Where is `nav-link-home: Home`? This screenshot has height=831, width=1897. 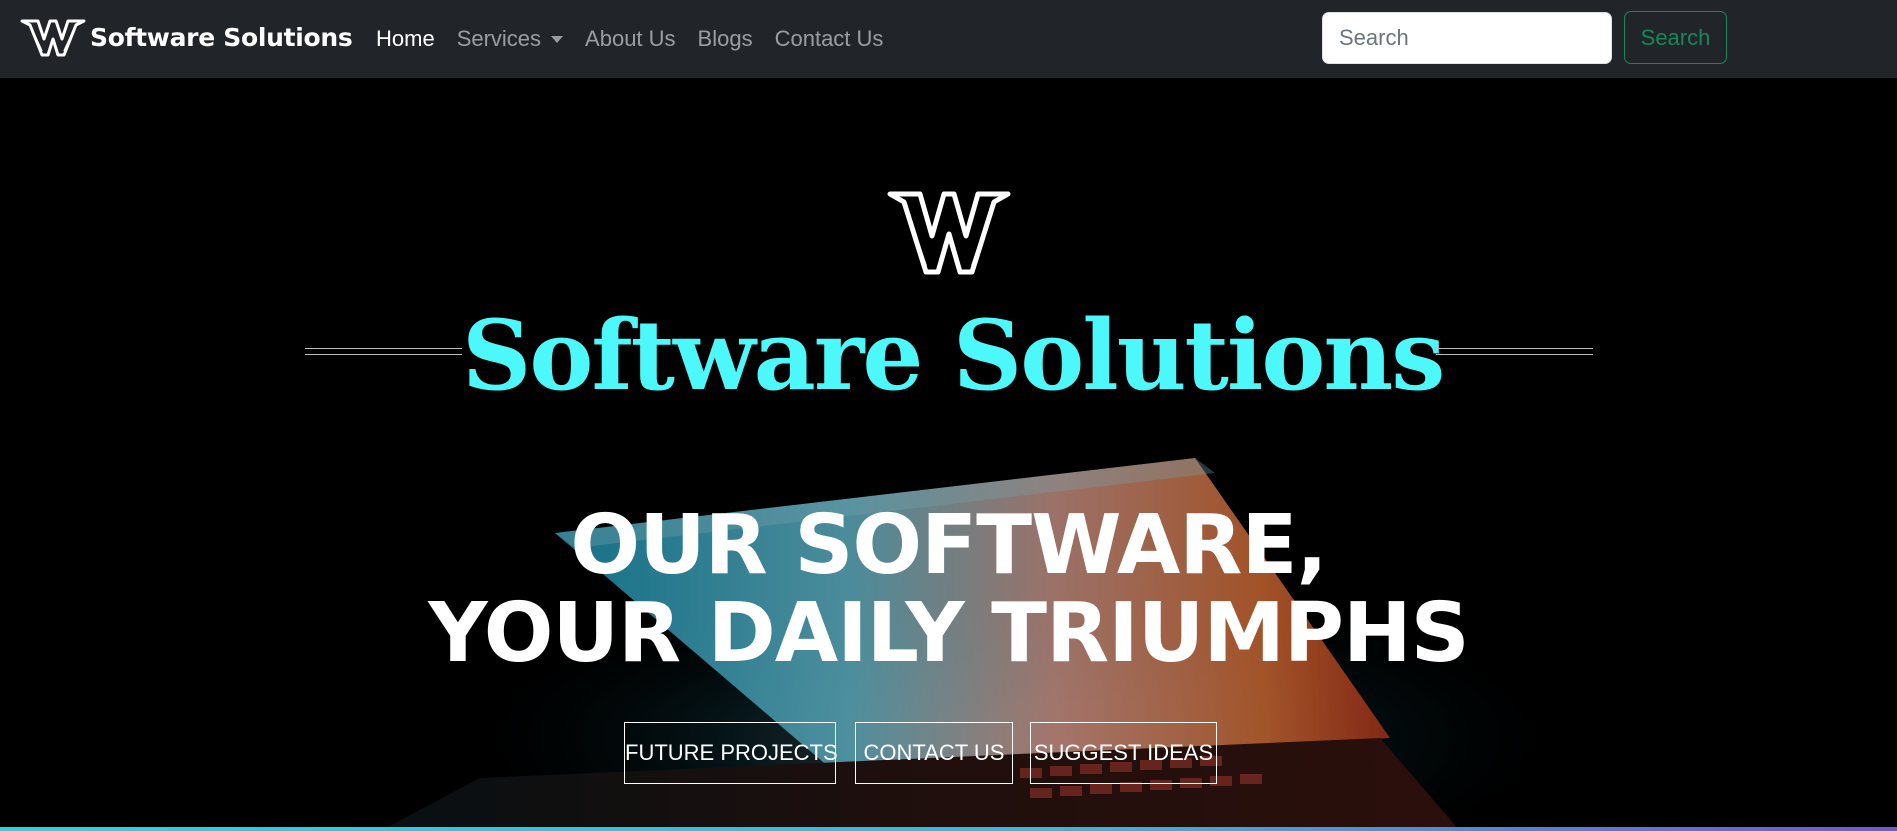
nav-link-home: Home is located at coordinates (405, 39).